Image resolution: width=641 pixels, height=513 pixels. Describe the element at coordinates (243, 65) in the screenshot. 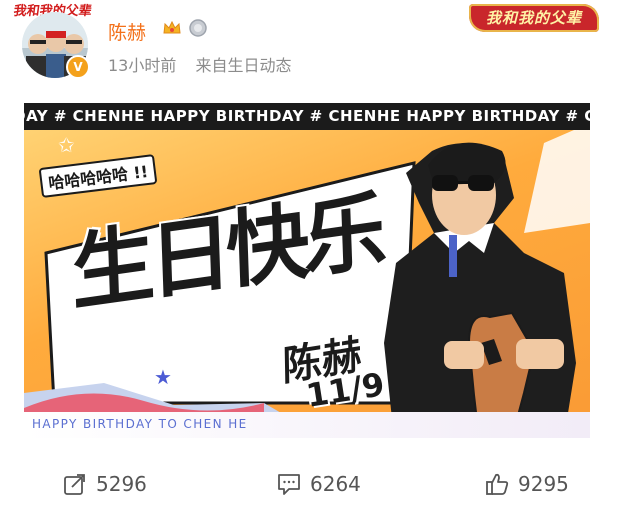

I see `post-source: 来自生日动态` at that location.